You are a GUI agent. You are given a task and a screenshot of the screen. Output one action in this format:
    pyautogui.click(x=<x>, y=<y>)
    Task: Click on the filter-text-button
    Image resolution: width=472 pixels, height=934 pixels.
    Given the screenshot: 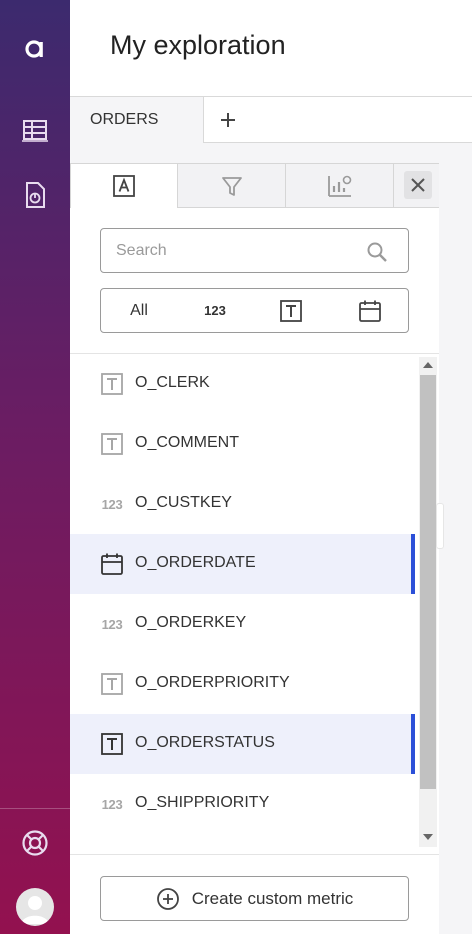 What is the action you would take?
    pyautogui.click(x=291, y=310)
    